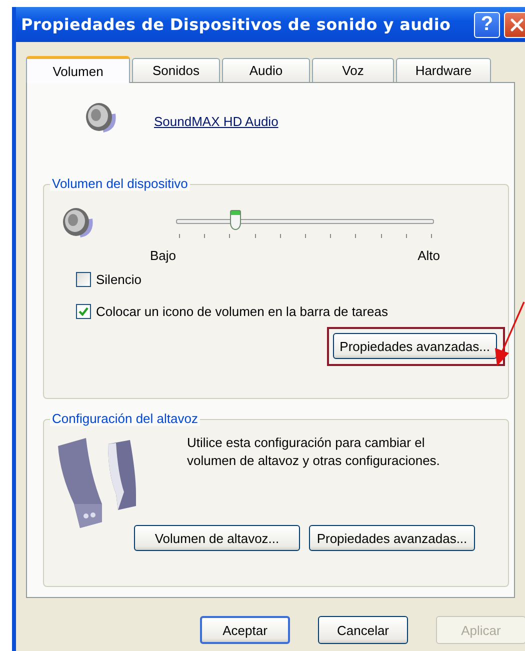 This screenshot has height=651, width=525. What do you see at coordinates (509, 334) in the screenshot?
I see `annotation-arrow` at bounding box center [509, 334].